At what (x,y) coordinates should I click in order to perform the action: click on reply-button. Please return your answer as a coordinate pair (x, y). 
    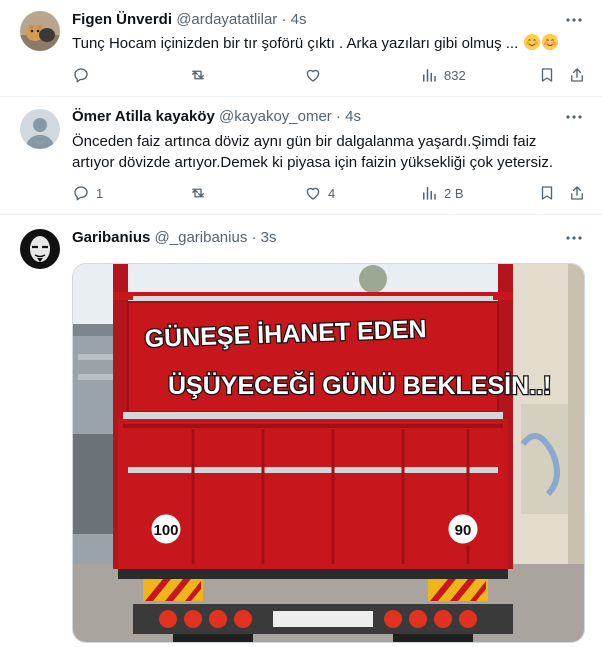
    Looking at the image, I should click on (84, 75).